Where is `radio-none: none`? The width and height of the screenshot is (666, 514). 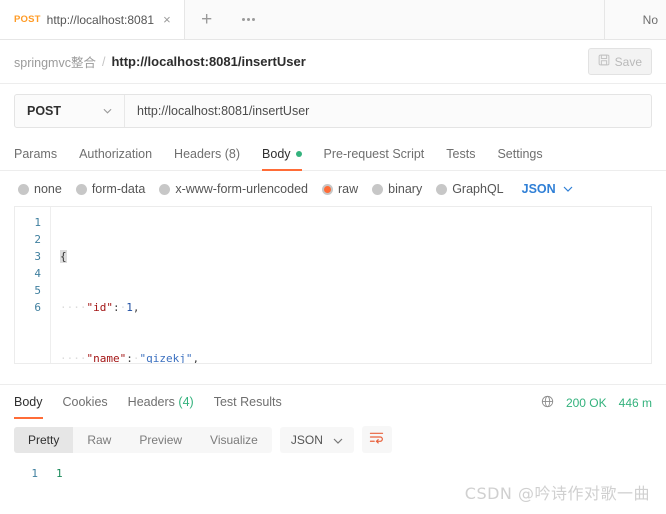 radio-none: none is located at coordinates (40, 189).